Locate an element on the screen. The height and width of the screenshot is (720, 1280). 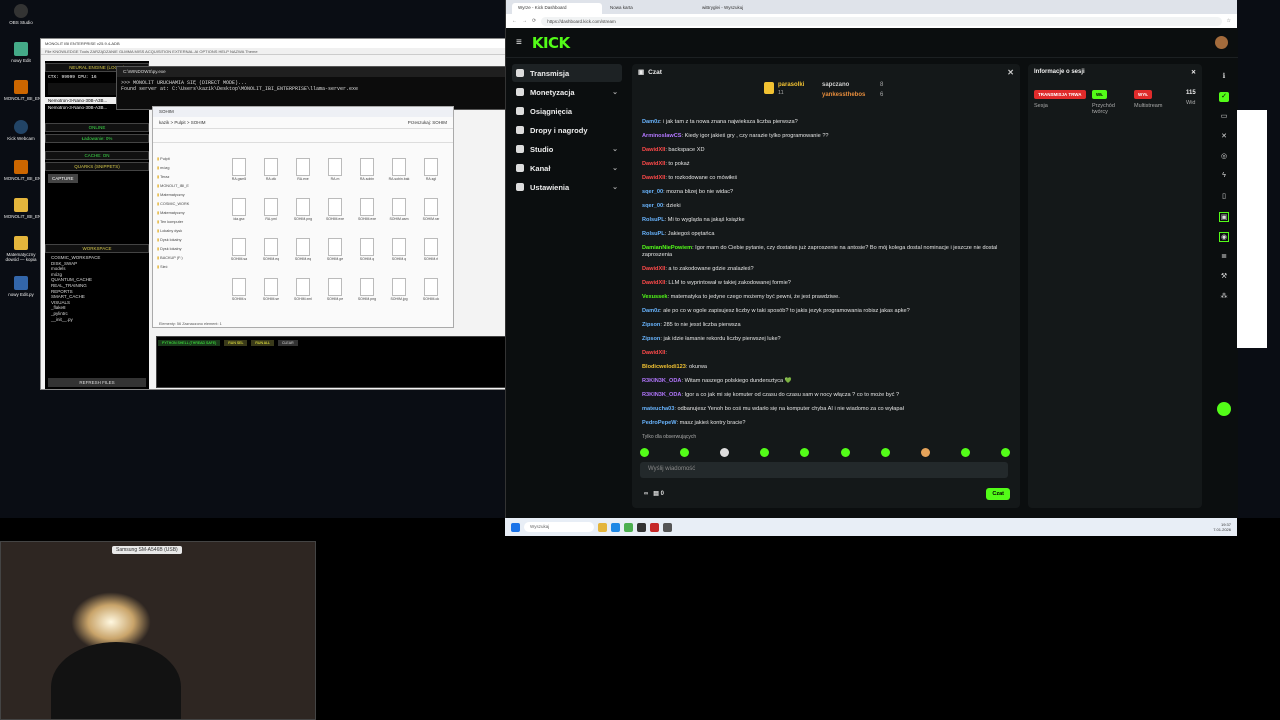
file-item: SOHIM.sa is located at coordinates (239, 255).